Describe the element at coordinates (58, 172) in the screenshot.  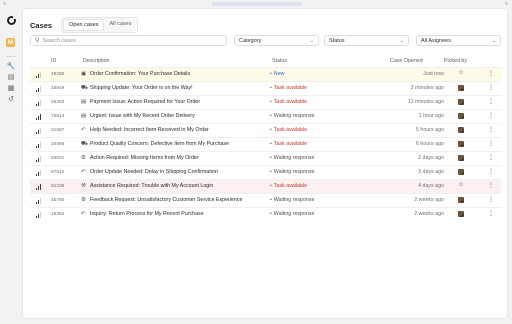
I see `case-id: 97542` at that location.